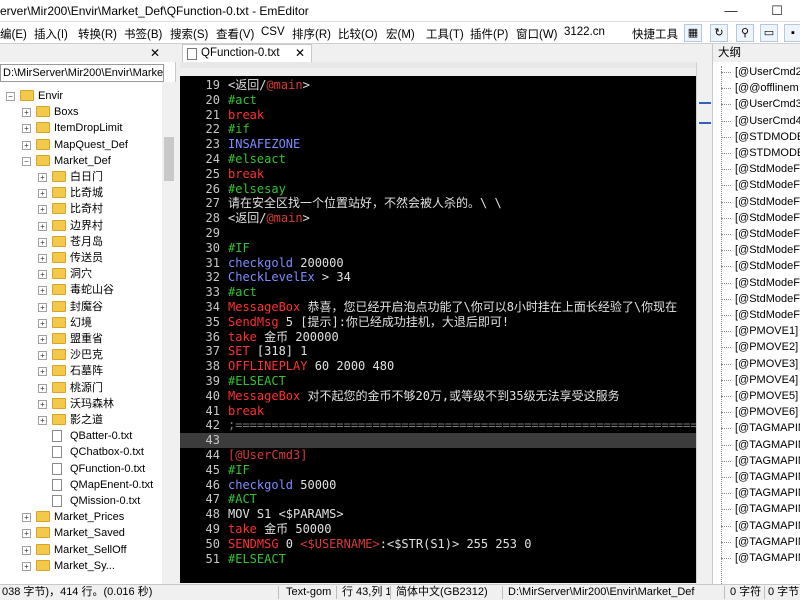 This screenshot has width=800, height=600. Describe the element at coordinates (438, 322) in the screenshot. I see `code-line: 35 SendMsg 5 [提示]:你已经成功挂机，大退后即可!` at that location.